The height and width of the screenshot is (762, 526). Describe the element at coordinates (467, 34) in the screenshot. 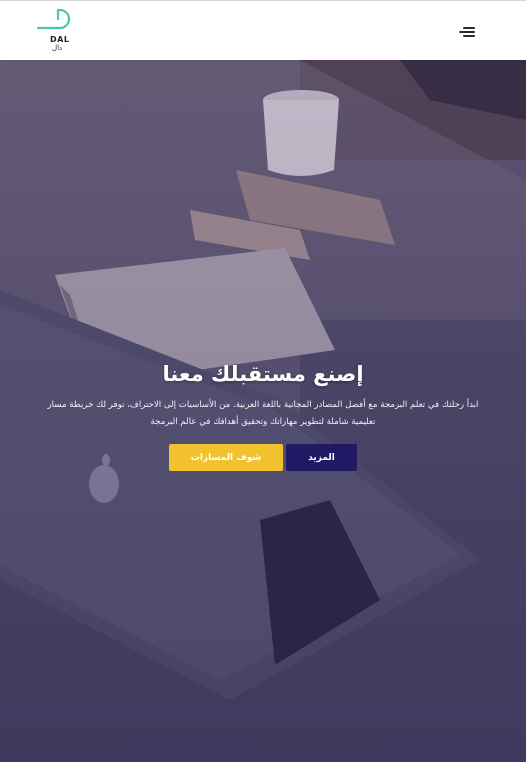

I see `hamburger-menu-icon` at that location.